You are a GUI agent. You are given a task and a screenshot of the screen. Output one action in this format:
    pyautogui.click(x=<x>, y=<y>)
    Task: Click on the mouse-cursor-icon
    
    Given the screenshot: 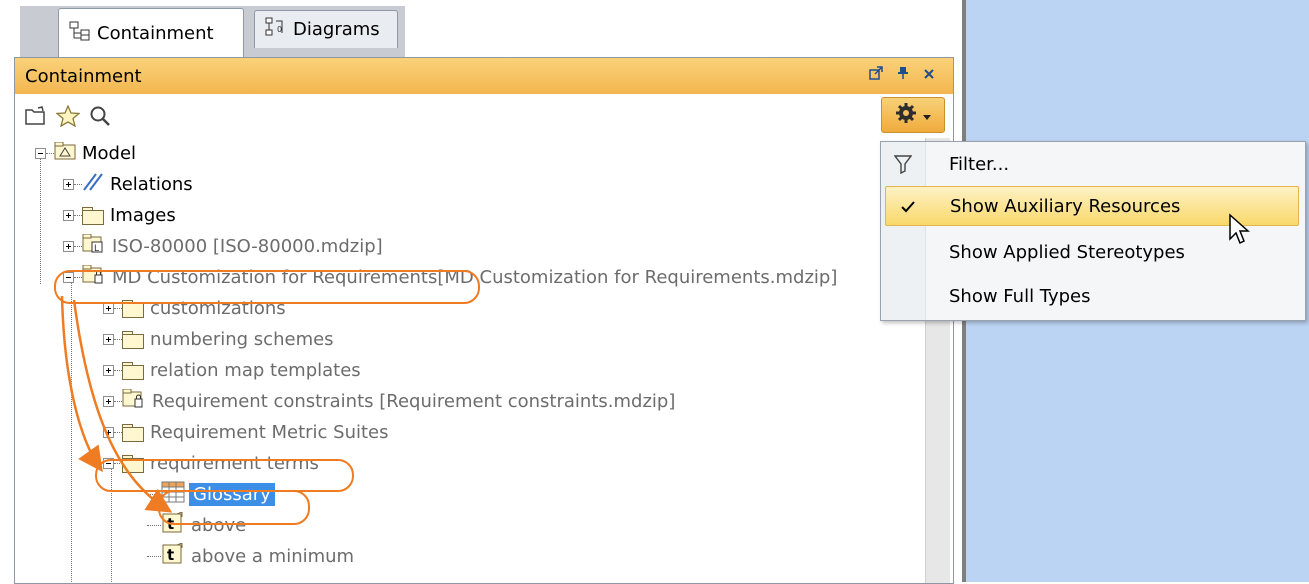 What is the action you would take?
    pyautogui.click(x=1239, y=229)
    